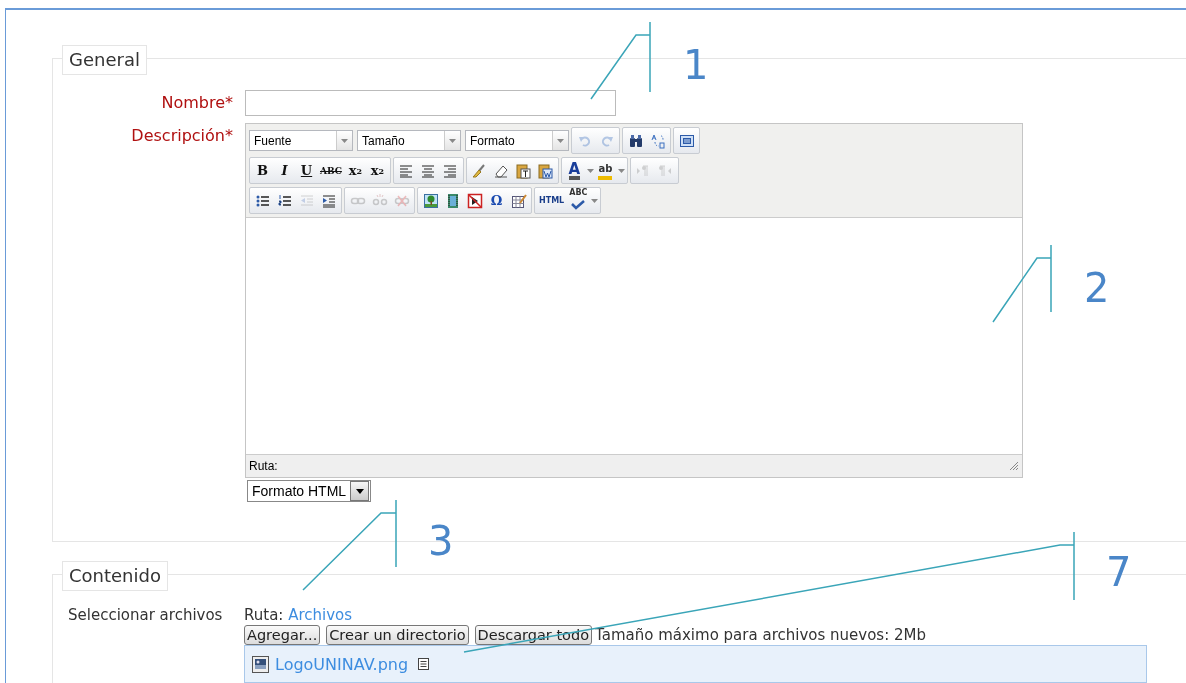  What do you see at coordinates (331, 170) in the screenshot?
I see `format-button: ABC` at bounding box center [331, 170].